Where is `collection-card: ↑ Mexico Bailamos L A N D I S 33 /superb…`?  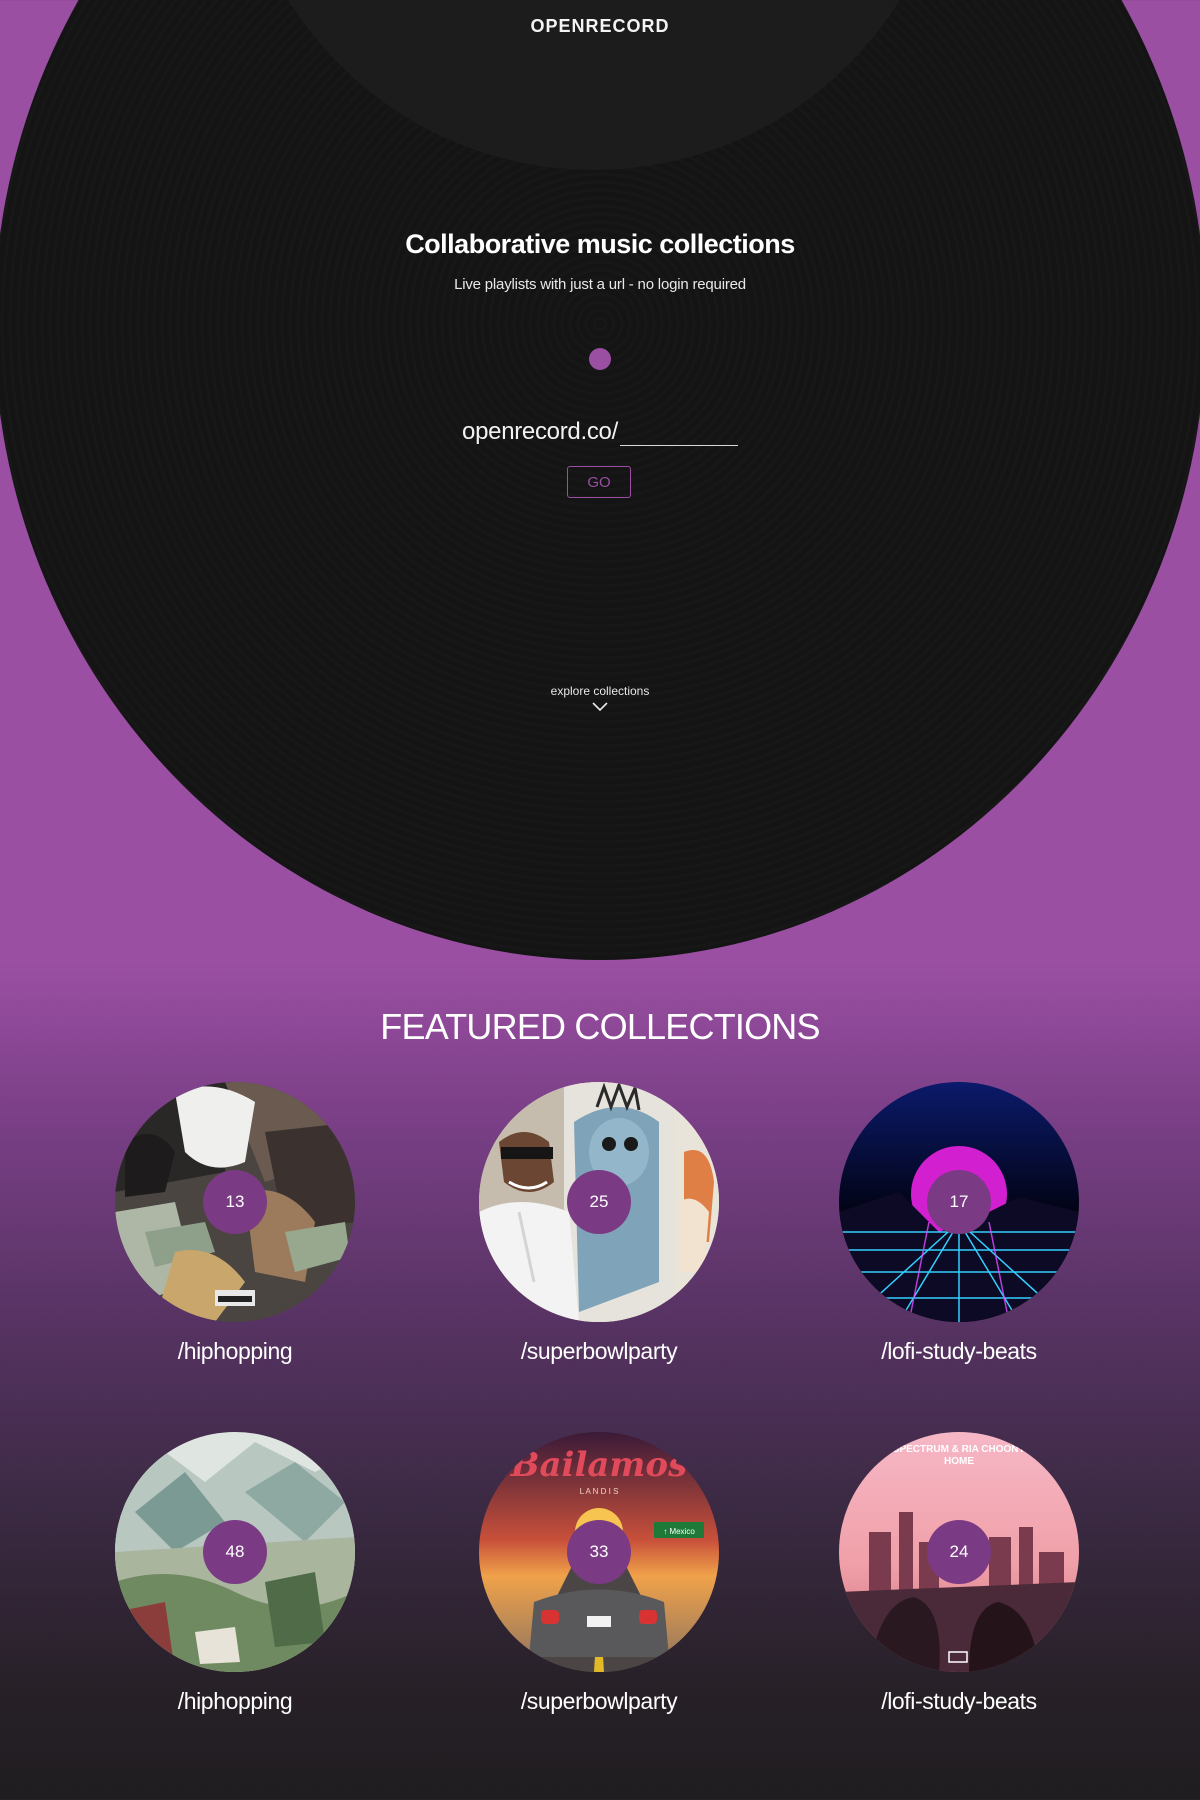 collection-card: ↑ Mexico Bailamos L A N D I S 33 /superb… is located at coordinates (599, 1573).